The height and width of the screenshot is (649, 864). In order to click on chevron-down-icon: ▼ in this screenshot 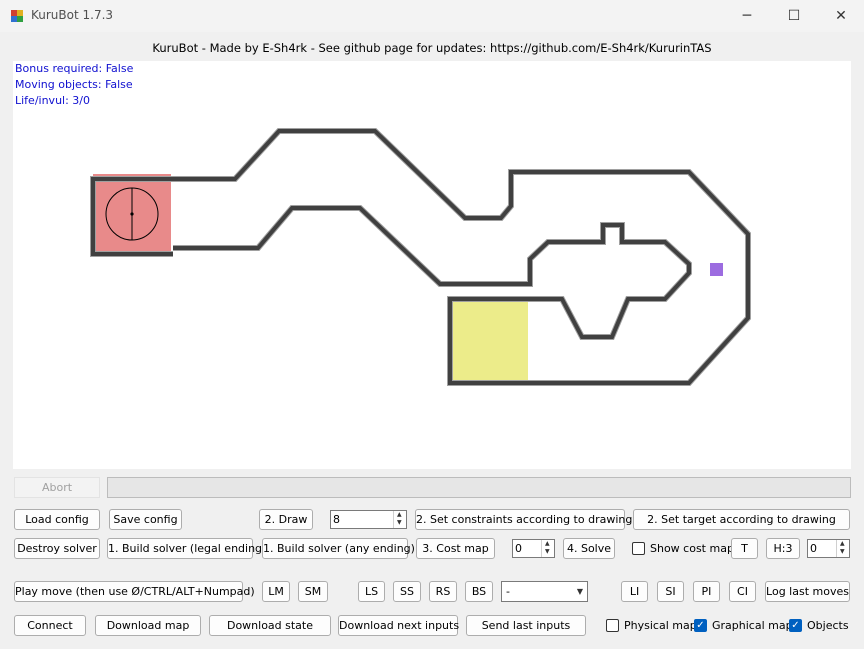, I will do `click(580, 591)`.